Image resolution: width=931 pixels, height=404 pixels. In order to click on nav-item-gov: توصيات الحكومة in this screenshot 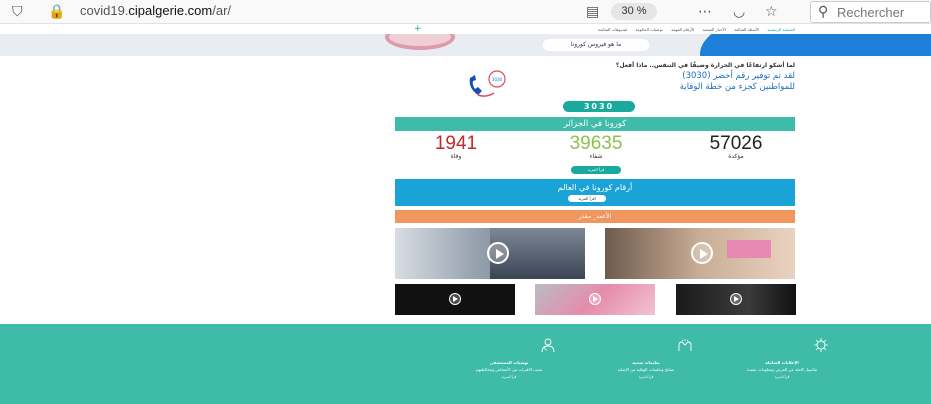, I will do `click(649, 29)`.